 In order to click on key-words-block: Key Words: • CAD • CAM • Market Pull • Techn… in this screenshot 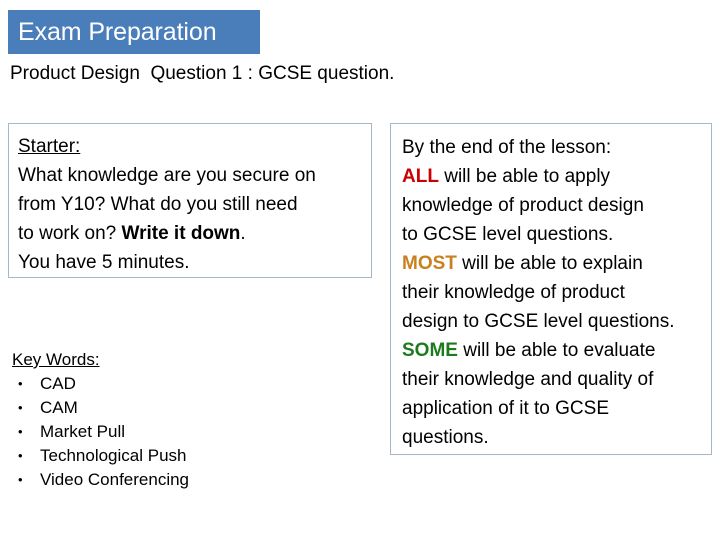, I will do `click(177, 420)`.